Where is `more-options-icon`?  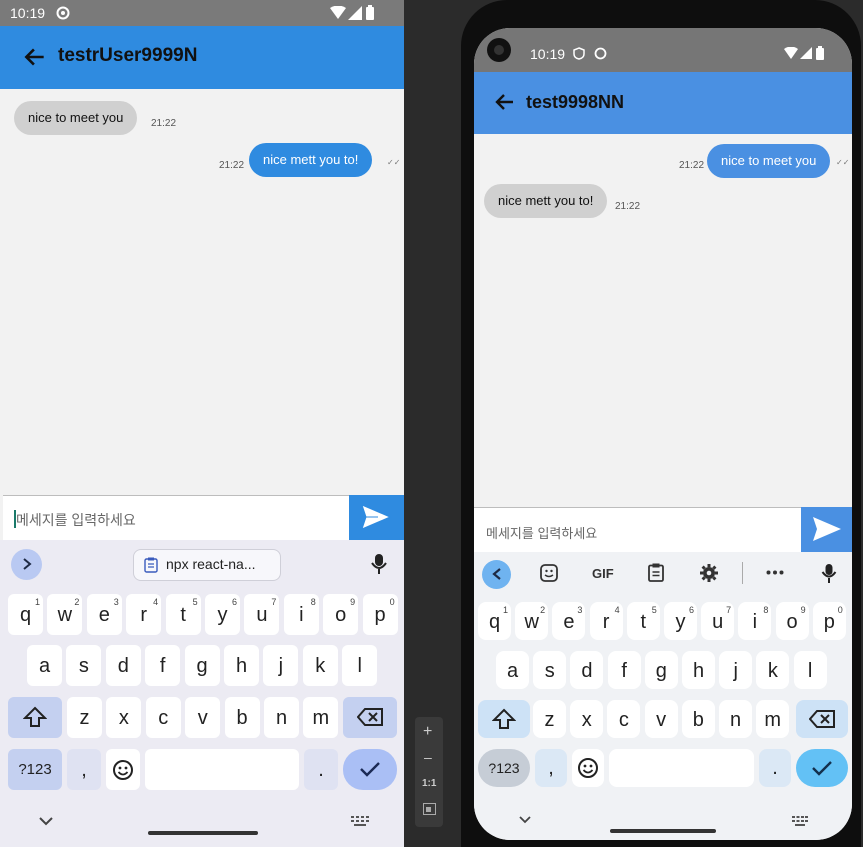
more-options-icon is located at coordinates (775, 572).